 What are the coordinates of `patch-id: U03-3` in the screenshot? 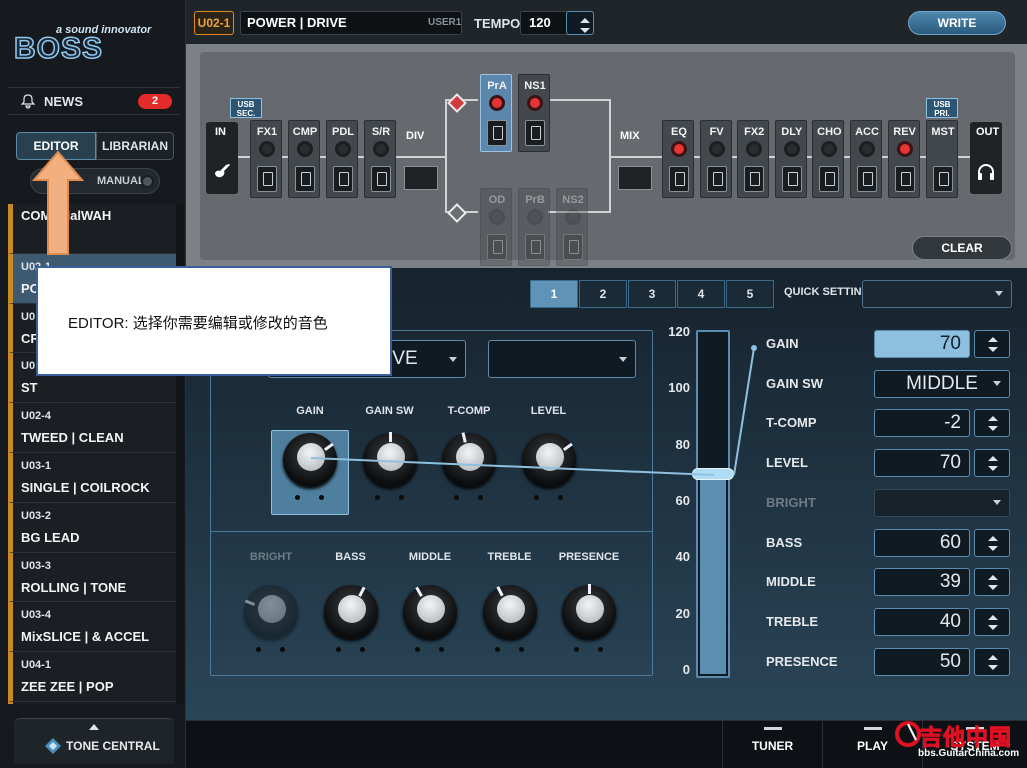 It's located at (36, 565).